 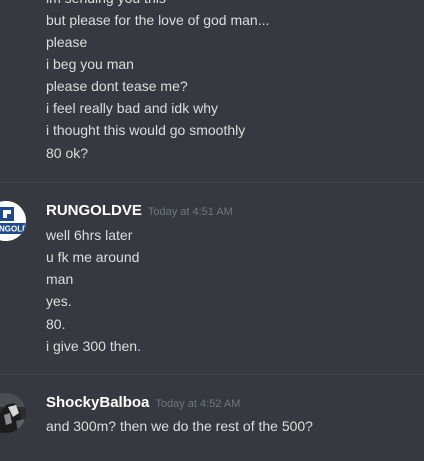 What do you see at coordinates (67, 153) in the screenshot?
I see `message-line: 80 ok?` at bounding box center [67, 153].